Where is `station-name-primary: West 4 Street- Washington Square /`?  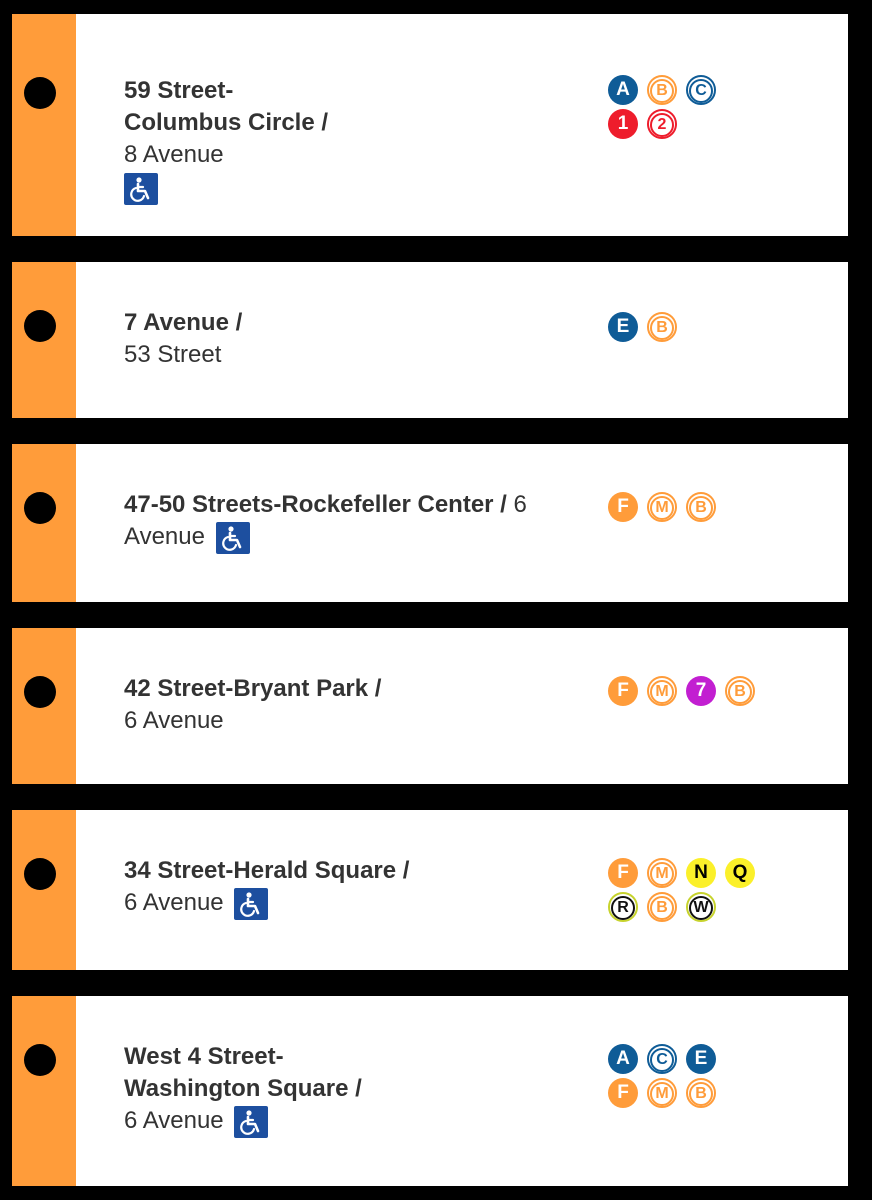
station-name-primary: West 4 Street- Washington Square / is located at coordinates (243, 1072).